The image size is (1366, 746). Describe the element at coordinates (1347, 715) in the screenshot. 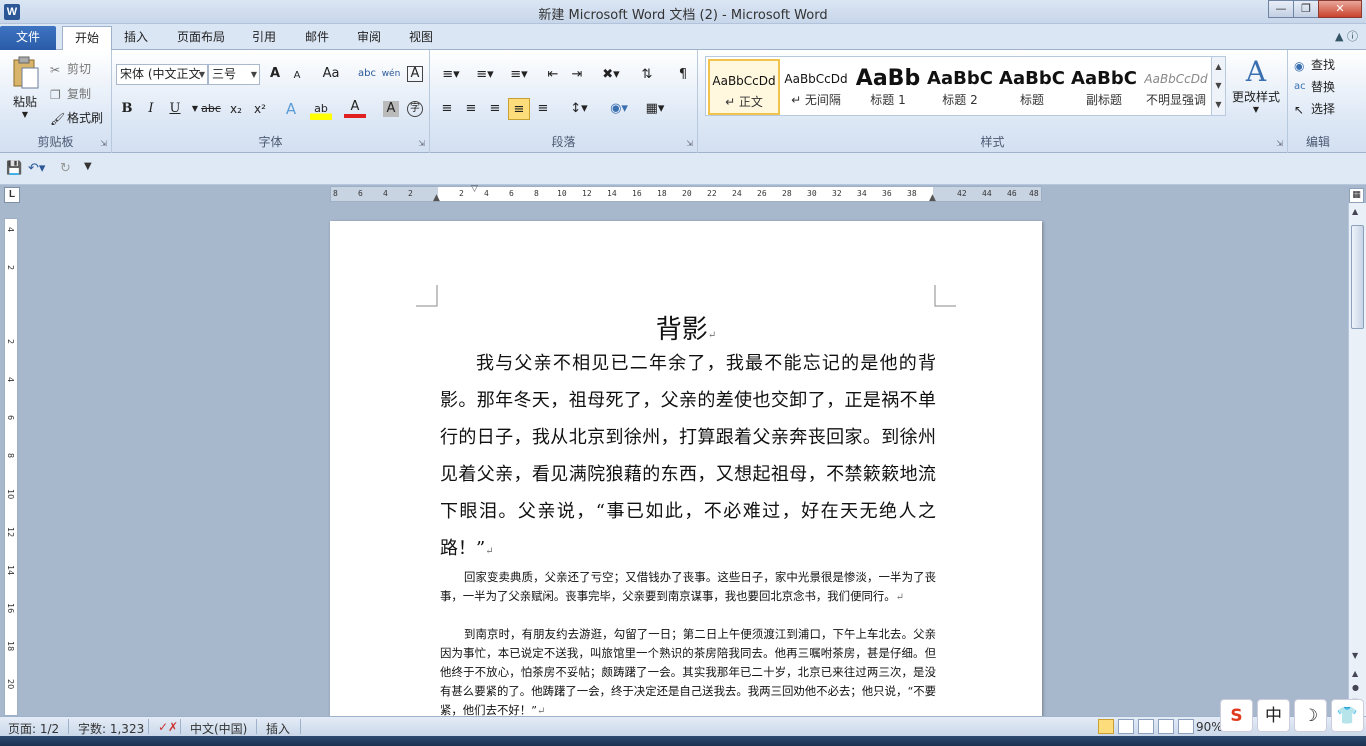

I see `skin-shirt-icon: 👕` at that location.